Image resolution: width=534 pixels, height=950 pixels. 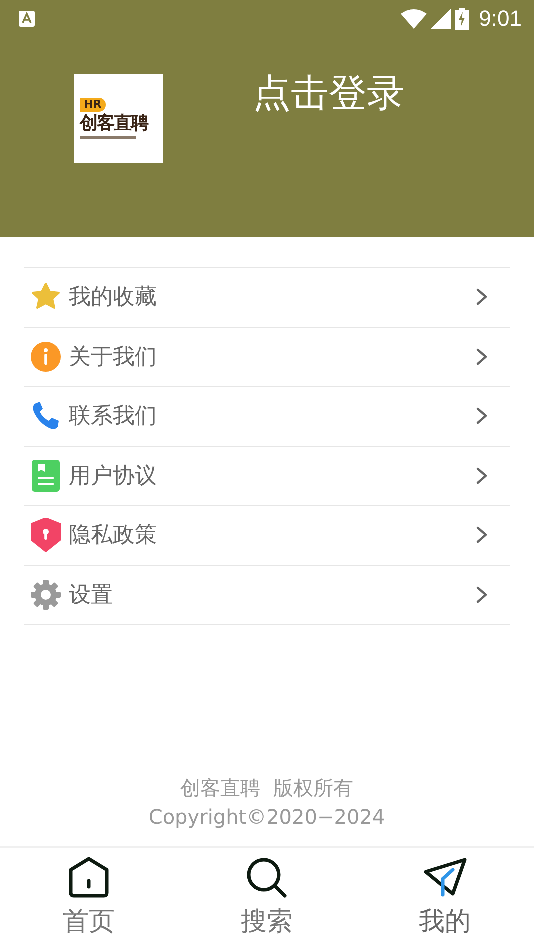 What do you see at coordinates (267, 298) in the screenshot?
I see `menu-item: 我的收藏` at bounding box center [267, 298].